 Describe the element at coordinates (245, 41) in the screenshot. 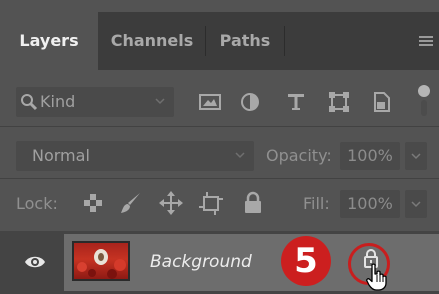

I see `tab-paths: Paths` at that location.